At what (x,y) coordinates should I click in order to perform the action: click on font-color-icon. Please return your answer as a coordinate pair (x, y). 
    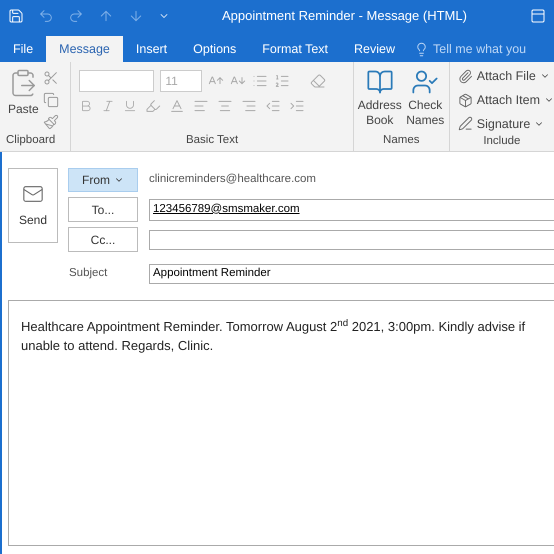
    Looking at the image, I should click on (177, 106).